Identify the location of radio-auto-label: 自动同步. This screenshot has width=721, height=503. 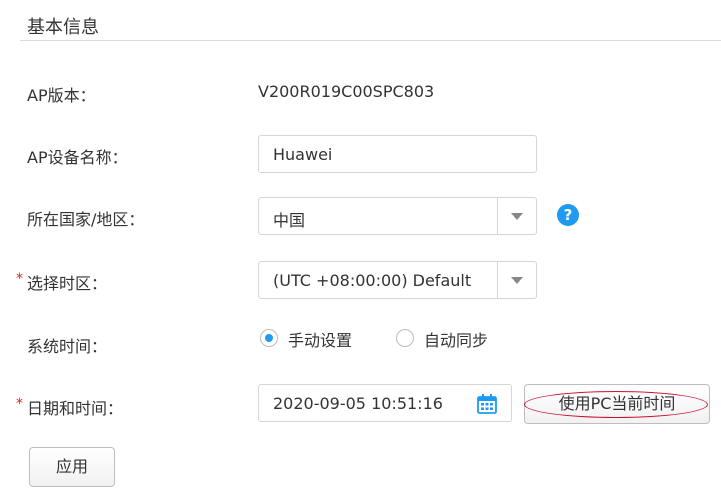
(456, 339).